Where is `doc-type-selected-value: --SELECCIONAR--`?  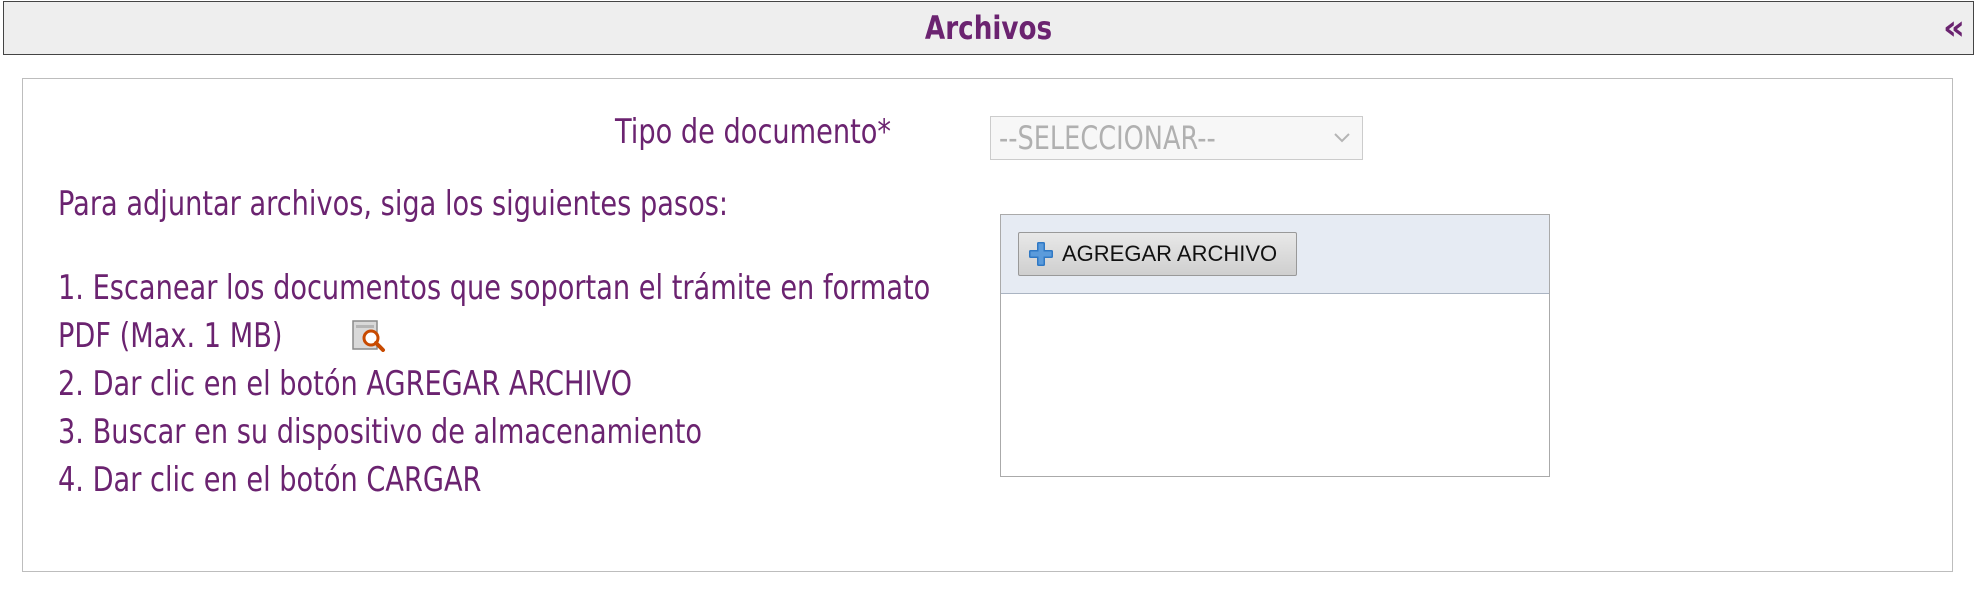 doc-type-selected-value: --SELECCIONAR-- is located at coordinates (1107, 138).